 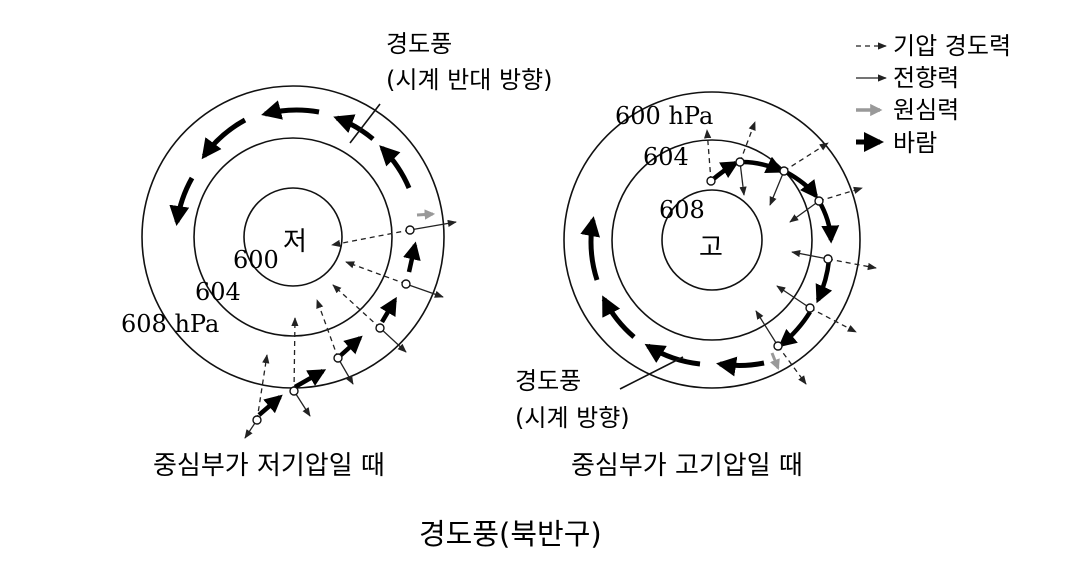 What do you see at coordinates (672, 296) in the screenshot?
I see `high-wind-arcs` at bounding box center [672, 296].